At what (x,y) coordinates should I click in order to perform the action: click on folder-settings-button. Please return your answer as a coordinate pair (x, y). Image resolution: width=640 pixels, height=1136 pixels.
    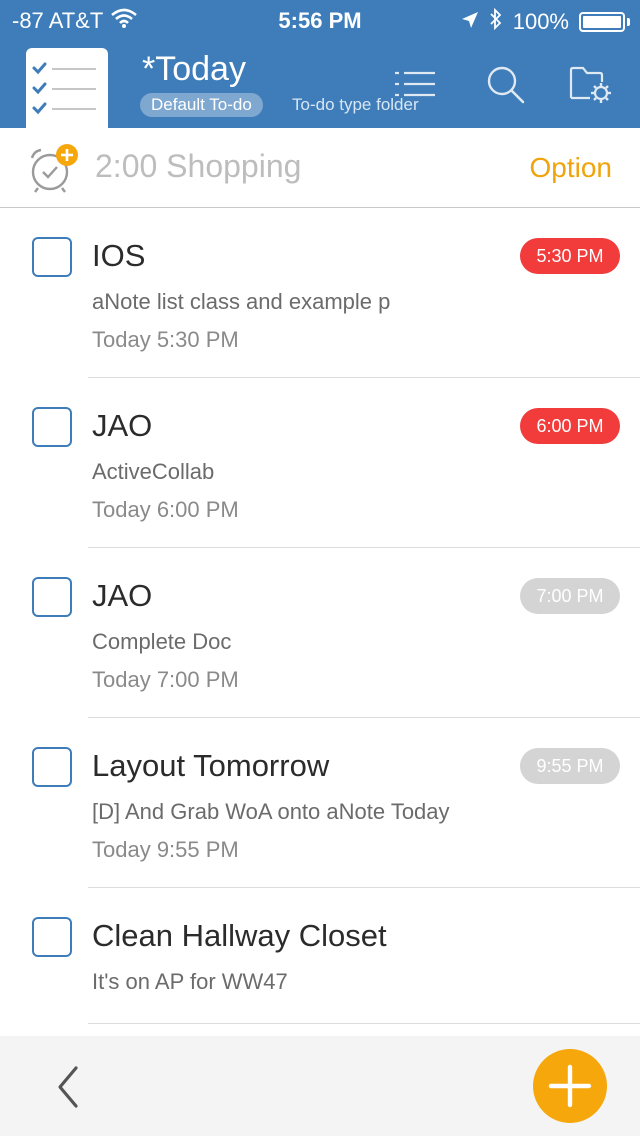
    Looking at the image, I should click on (590, 84).